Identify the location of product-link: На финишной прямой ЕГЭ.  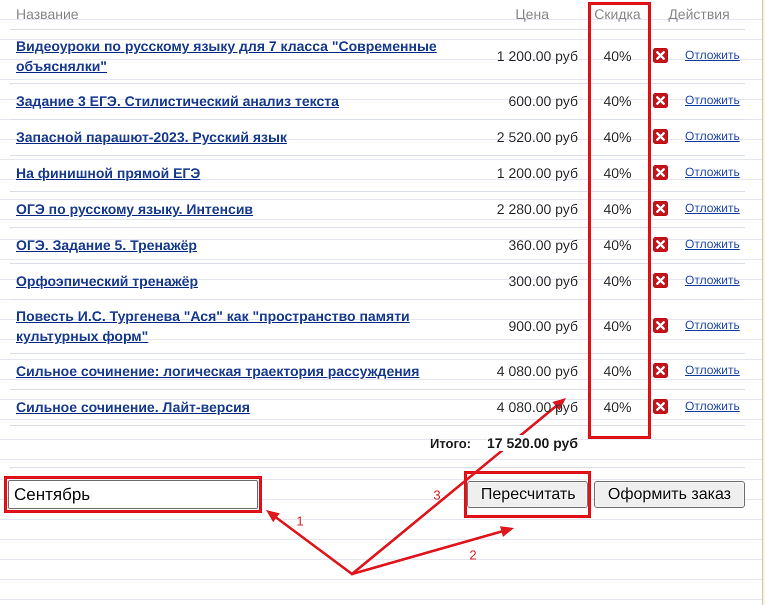
(108, 173).